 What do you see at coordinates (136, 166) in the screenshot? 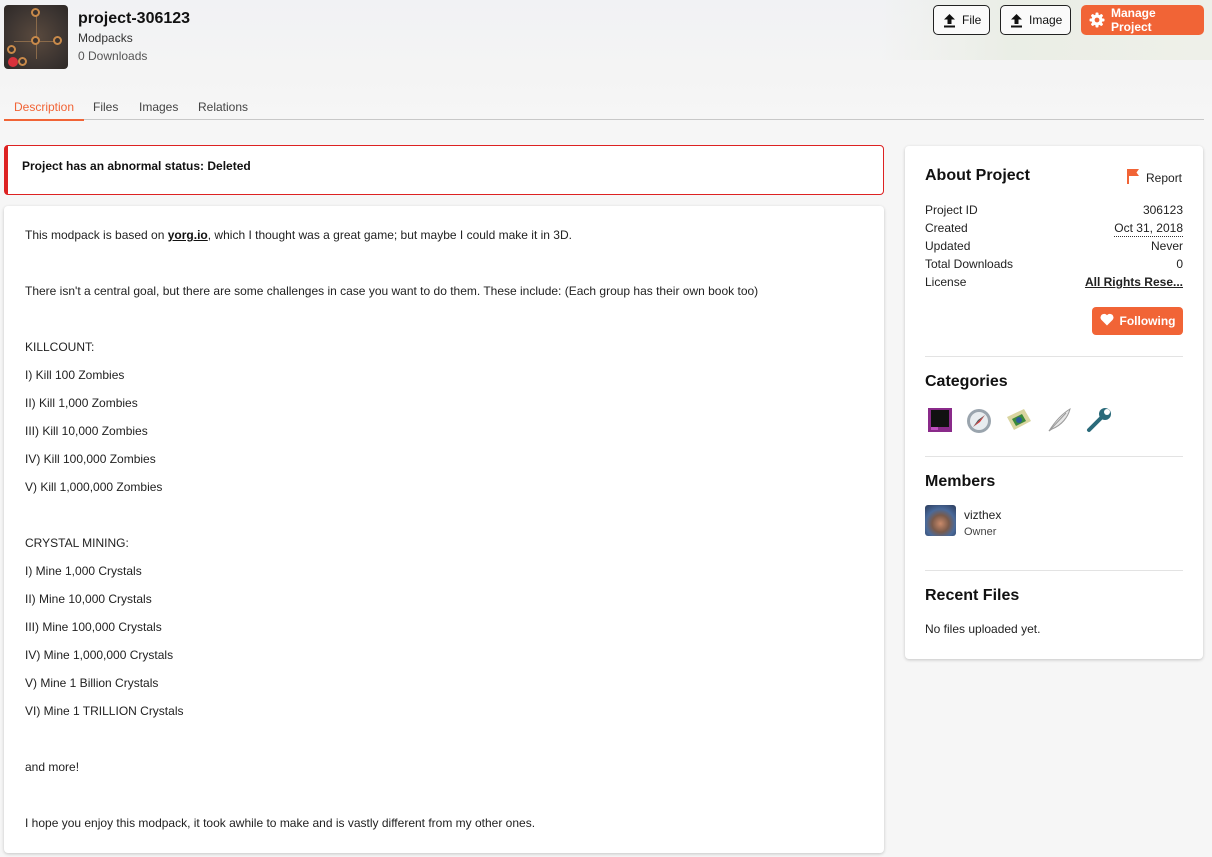
I see `status-alert-text: Project has an abnormal status: Deleted` at bounding box center [136, 166].